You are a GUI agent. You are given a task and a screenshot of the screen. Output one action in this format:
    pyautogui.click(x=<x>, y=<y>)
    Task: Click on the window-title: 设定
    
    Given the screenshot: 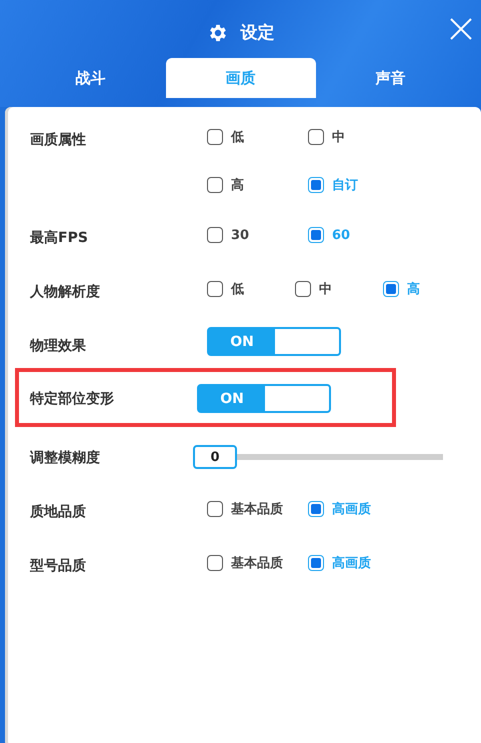 What is the action you would take?
    pyautogui.click(x=257, y=33)
    